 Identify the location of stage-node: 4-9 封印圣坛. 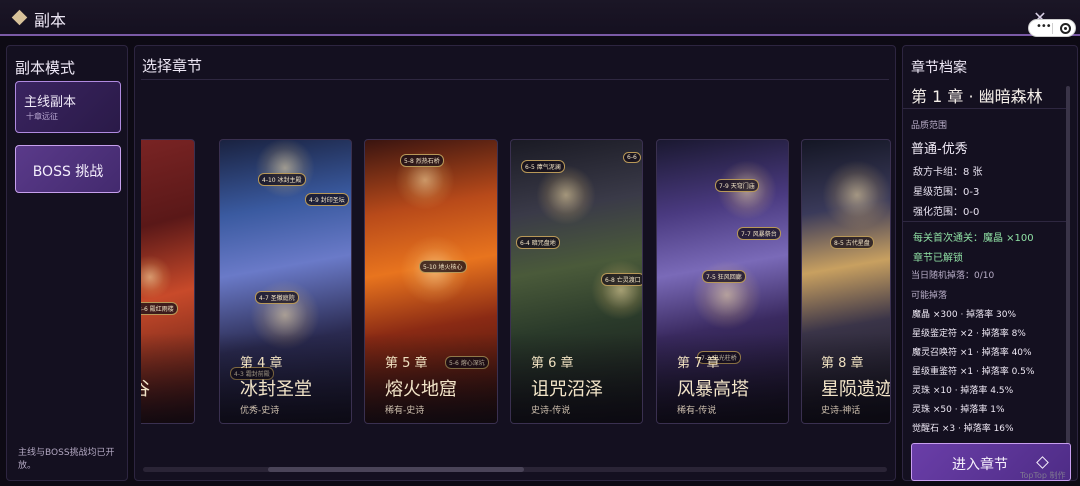
(327, 199).